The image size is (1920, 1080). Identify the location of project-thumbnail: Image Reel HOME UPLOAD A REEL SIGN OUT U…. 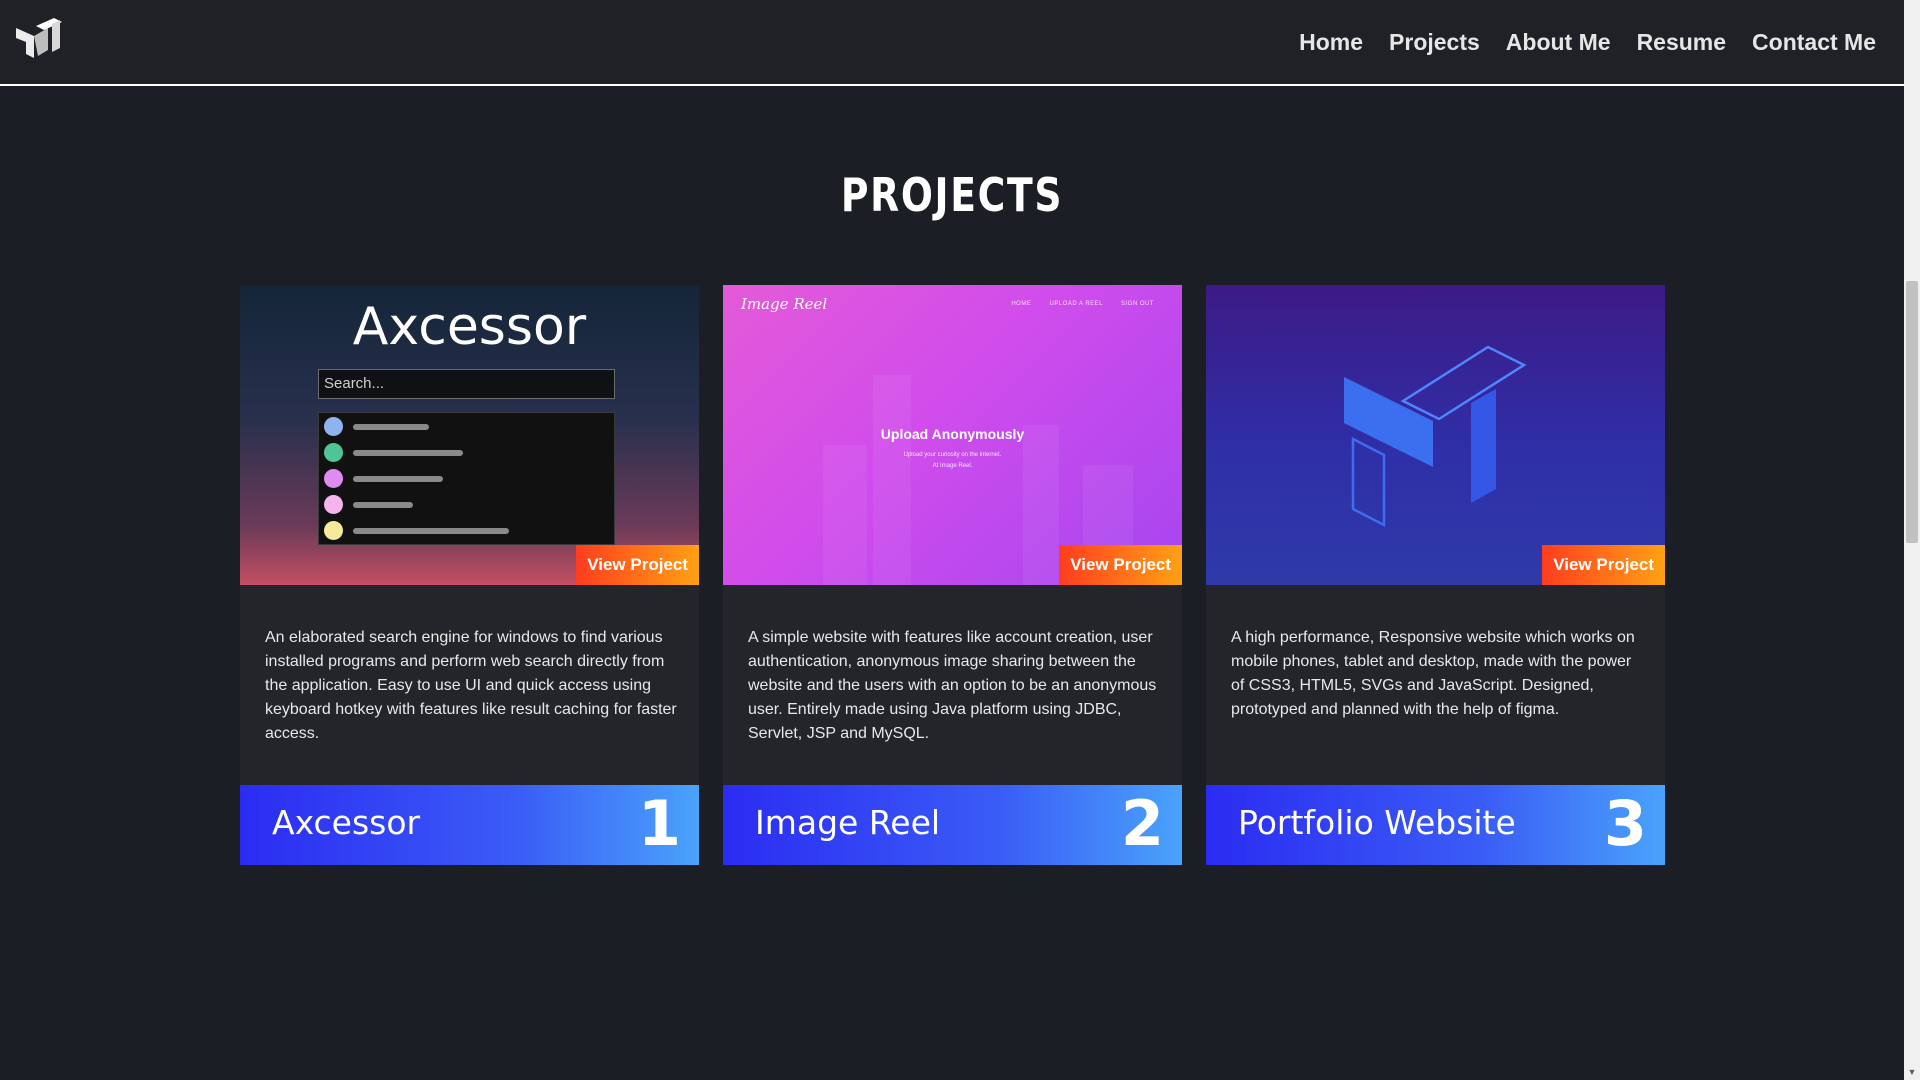
(952, 435).